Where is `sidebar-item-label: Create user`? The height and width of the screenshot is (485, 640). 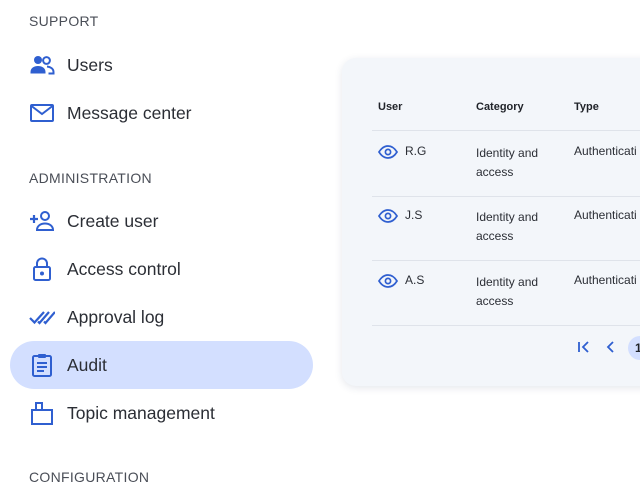
sidebar-item-label: Create user is located at coordinates (113, 220).